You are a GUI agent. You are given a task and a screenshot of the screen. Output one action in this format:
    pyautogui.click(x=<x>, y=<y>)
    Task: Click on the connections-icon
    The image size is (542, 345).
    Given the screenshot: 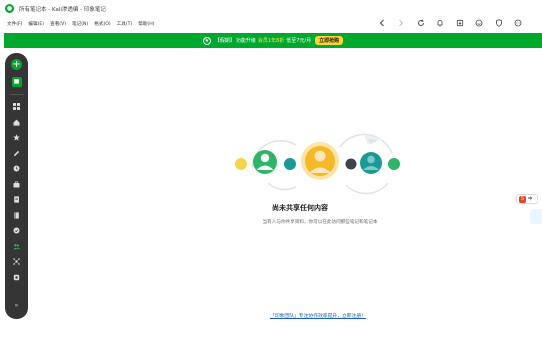 What is the action you would take?
    pyautogui.click(x=16, y=262)
    